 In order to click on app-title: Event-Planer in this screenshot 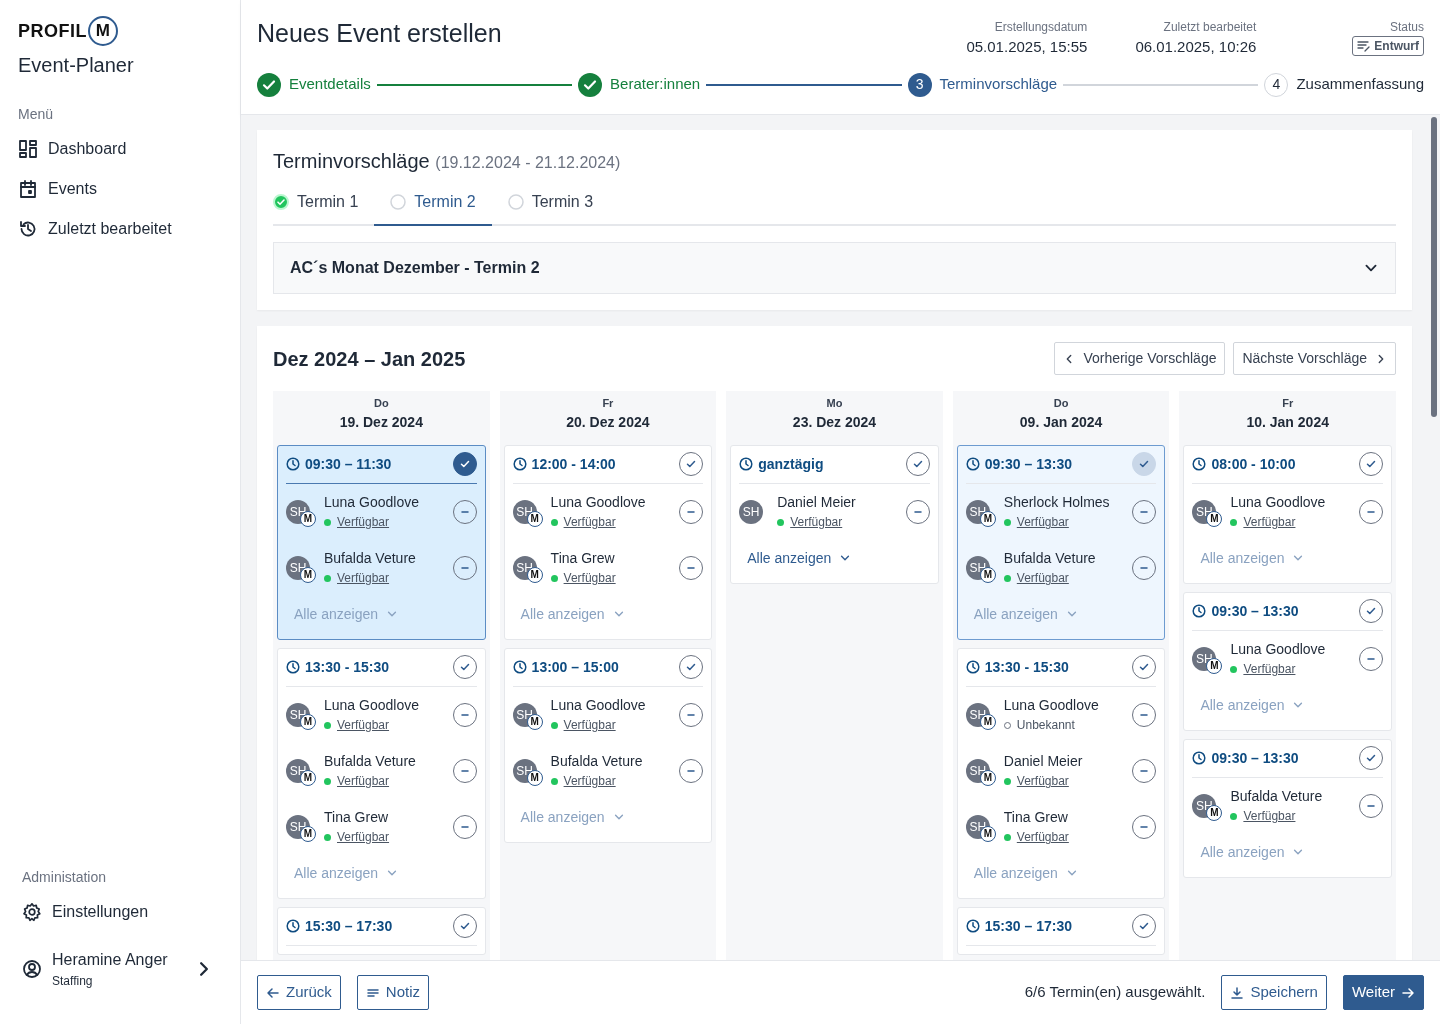, I will do `click(76, 65)`.